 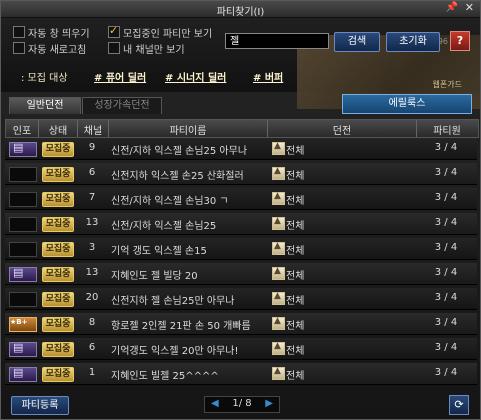 I want to click on pagination: ◀ 1/ 8 ▶, so click(x=242, y=404).